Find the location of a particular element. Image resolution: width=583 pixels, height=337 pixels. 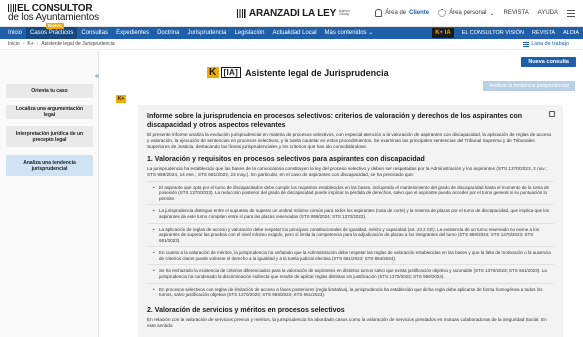

analyze-trend-button: Analizar la tendencia jurisprudencial is located at coordinates (528, 86).